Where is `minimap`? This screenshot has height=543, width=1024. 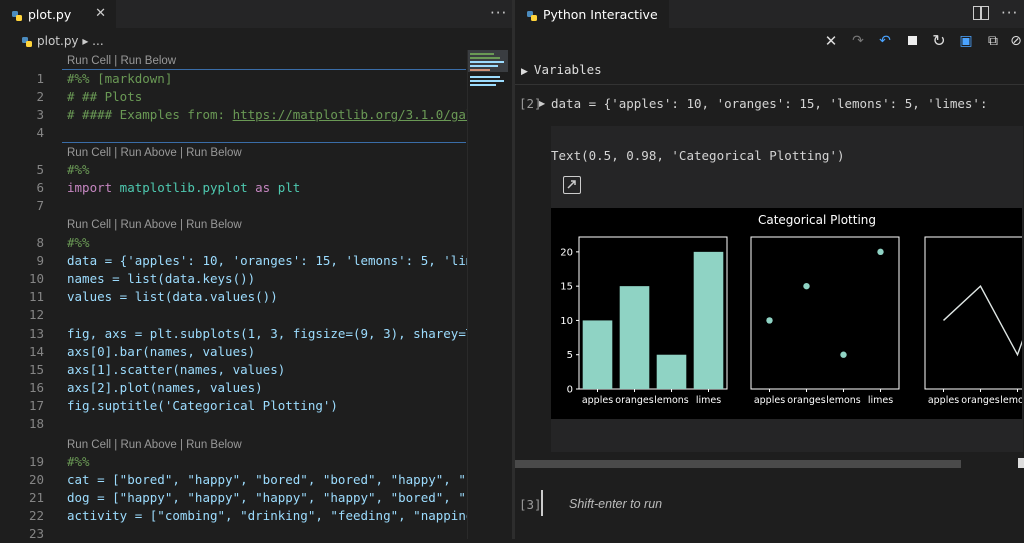
minimap is located at coordinates (489, 294).